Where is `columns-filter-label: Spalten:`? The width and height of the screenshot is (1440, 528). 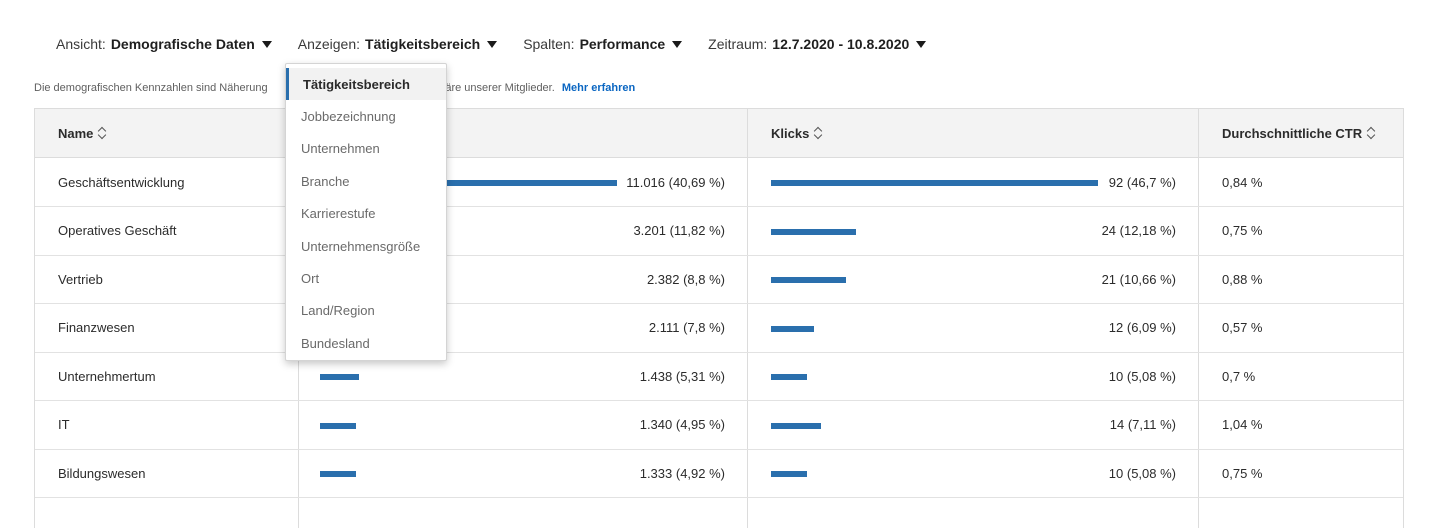
columns-filter-label: Spalten: is located at coordinates (549, 44).